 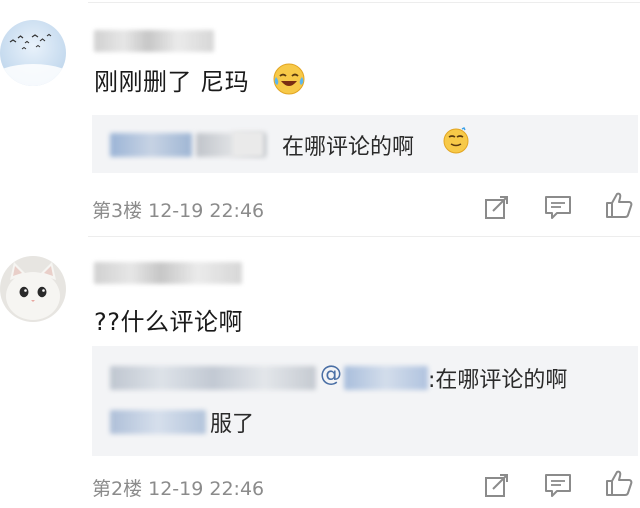 I want to click on white-cat-avatar-icon, so click(x=33, y=289).